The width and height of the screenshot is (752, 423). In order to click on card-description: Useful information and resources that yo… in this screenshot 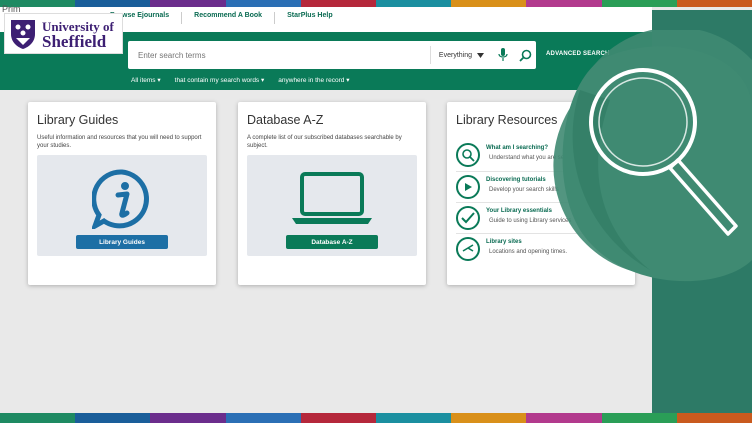, I will do `click(119, 142)`.